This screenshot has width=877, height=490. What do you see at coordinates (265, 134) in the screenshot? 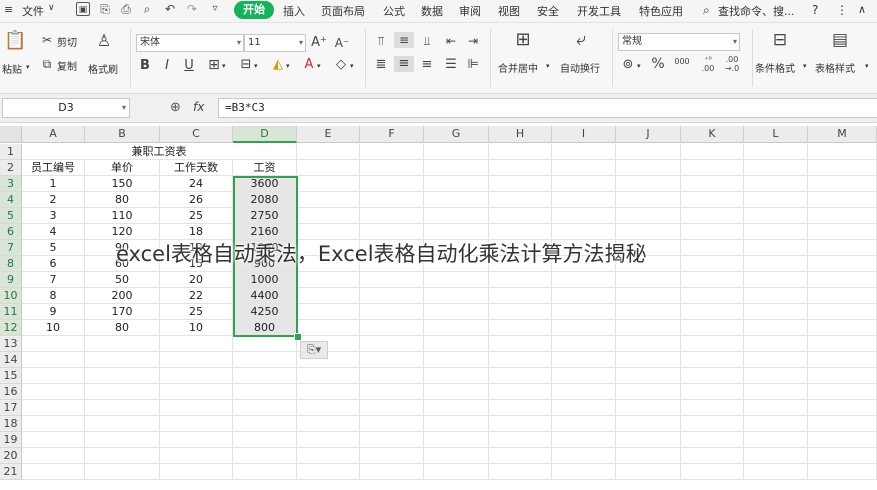
I see `column-header: D` at bounding box center [265, 134].